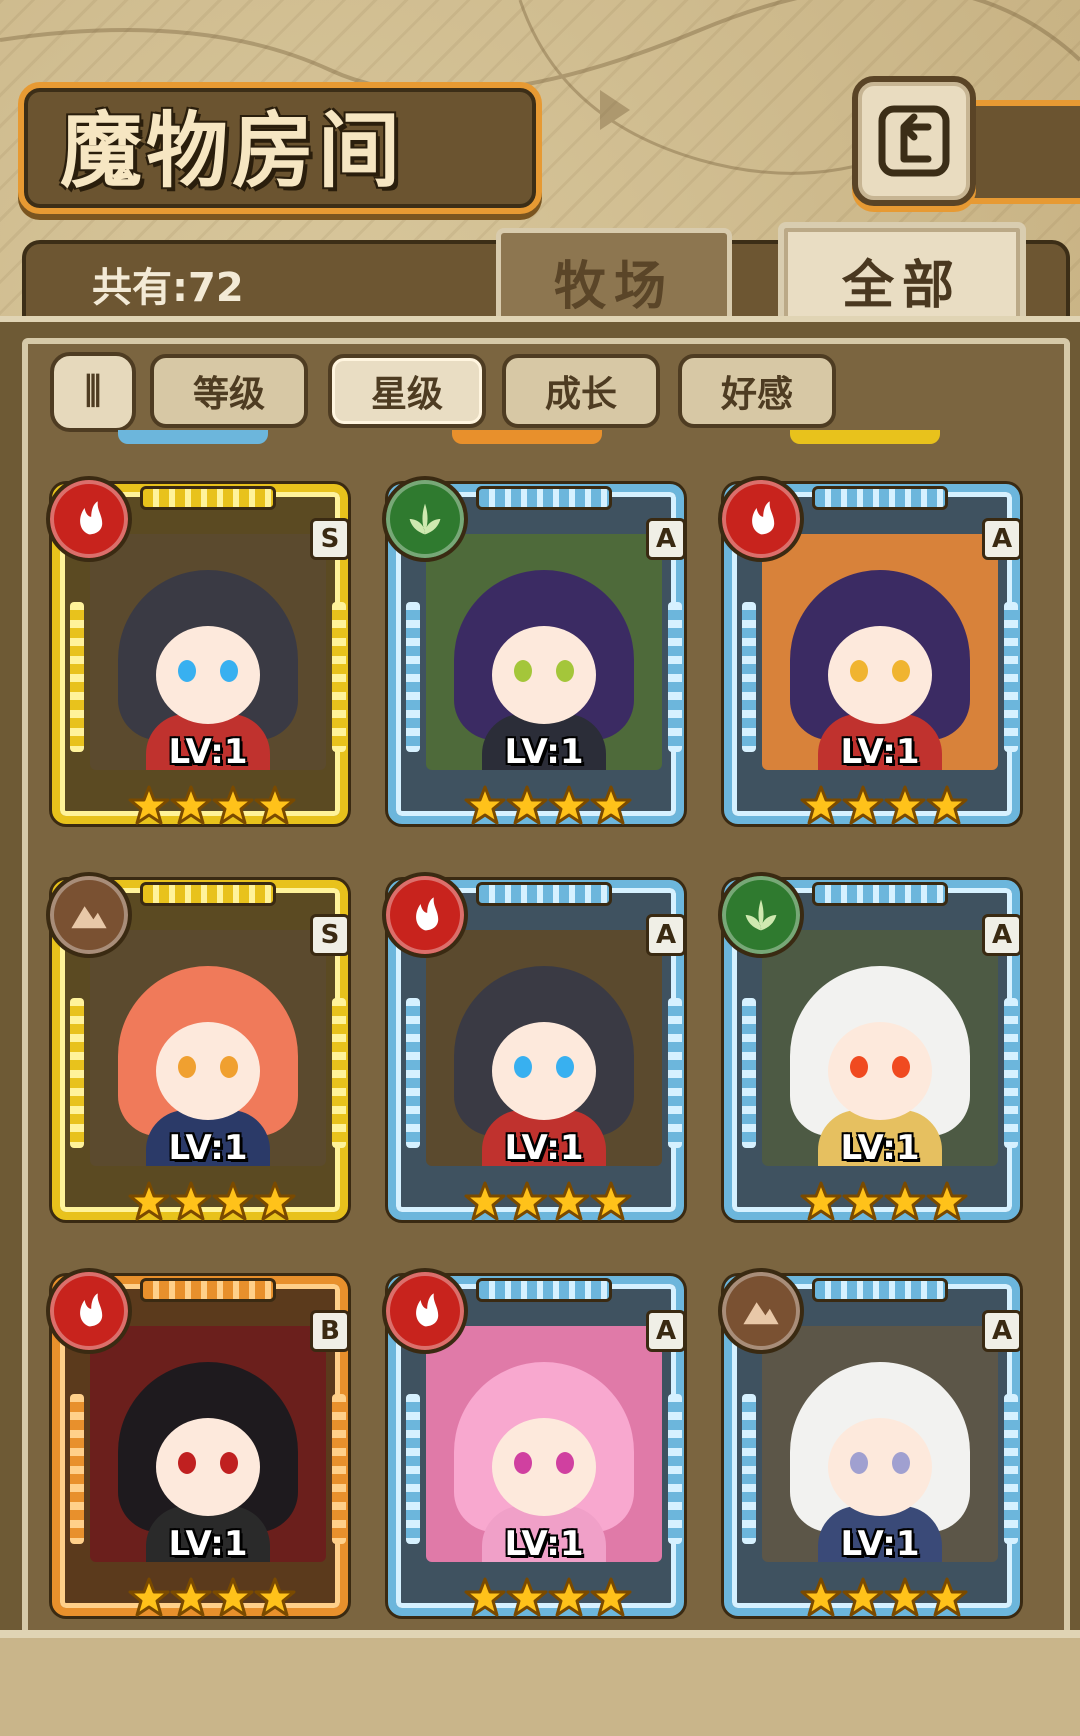  I want to click on back-button, so click(914, 141).